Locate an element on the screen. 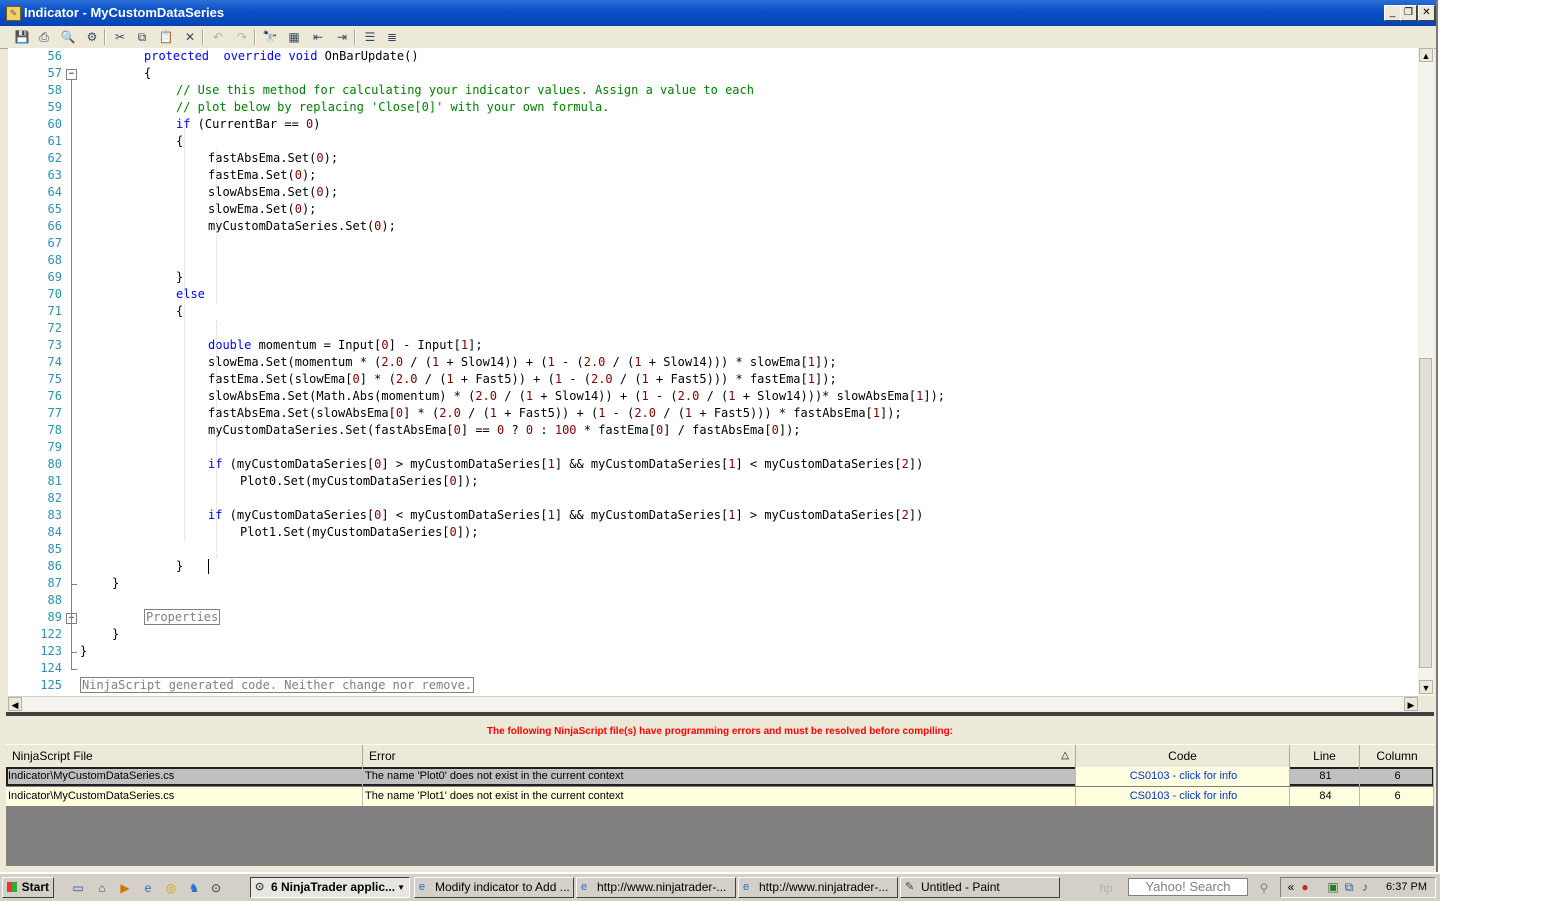 This screenshot has height=901, width=1560. ninjatrader-icon: ⊙ is located at coordinates (216, 888).